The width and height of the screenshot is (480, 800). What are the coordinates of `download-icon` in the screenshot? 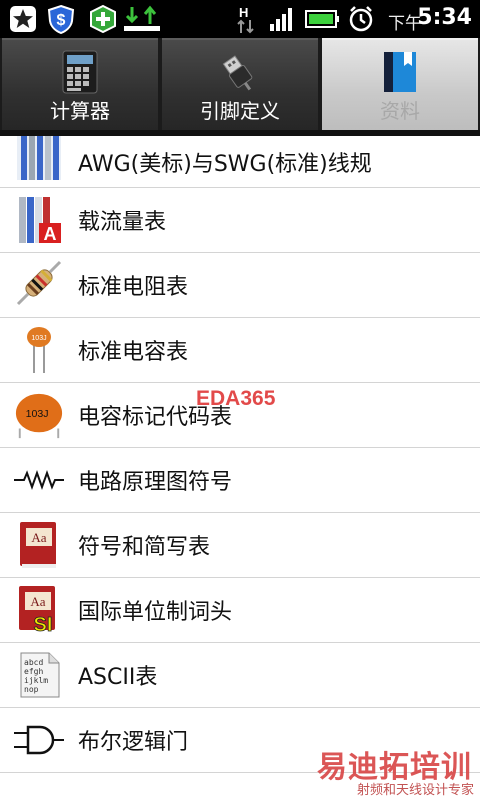 It's located at (142, 21).